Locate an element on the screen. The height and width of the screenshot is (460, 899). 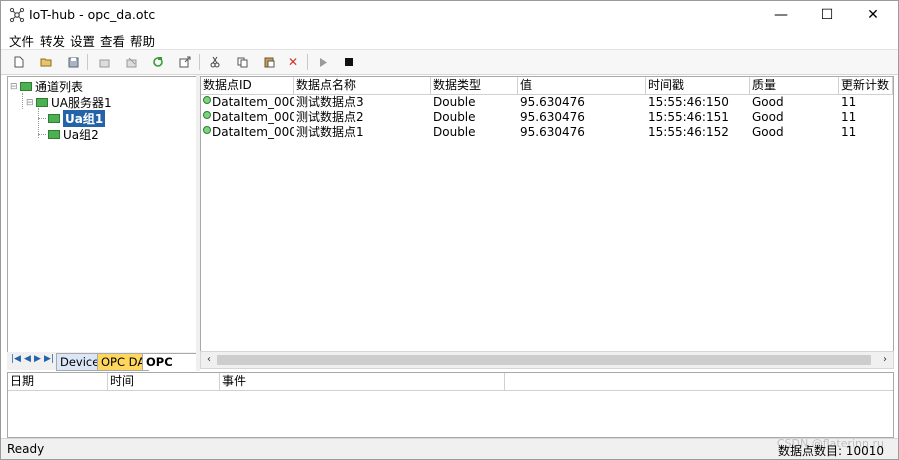
window-title: IoT-hub - opc_da.otc is located at coordinates (92, 14).